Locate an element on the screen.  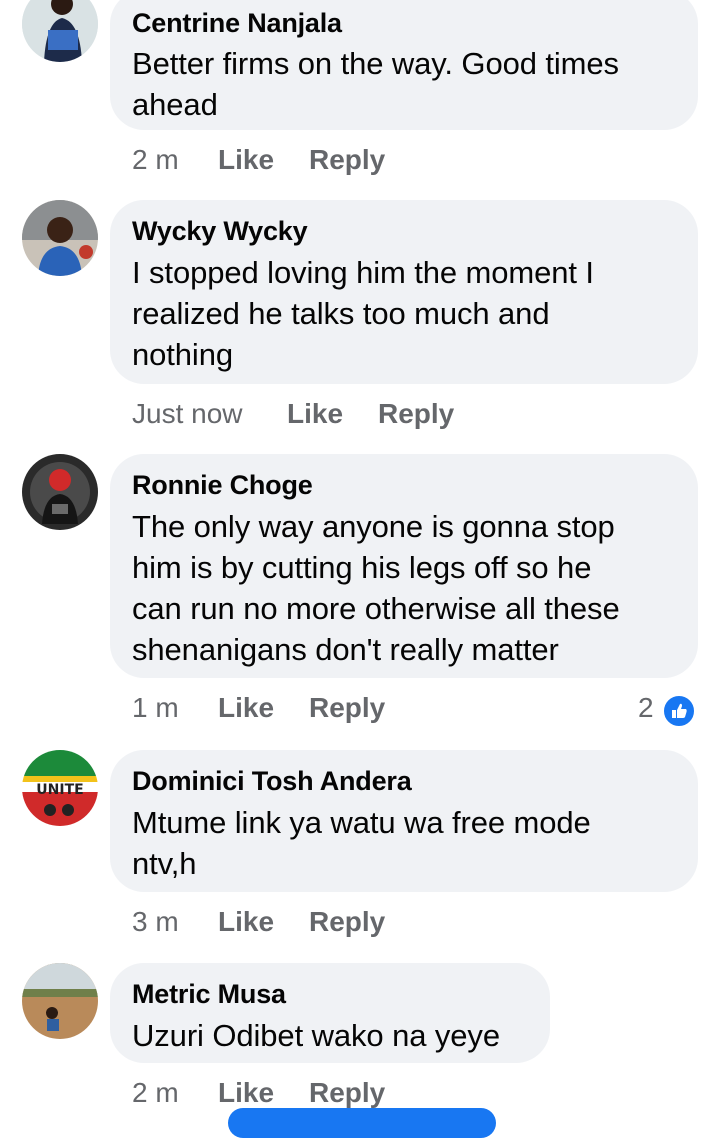
comment-author: Ronnie Choge is located at coordinates (404, 485).